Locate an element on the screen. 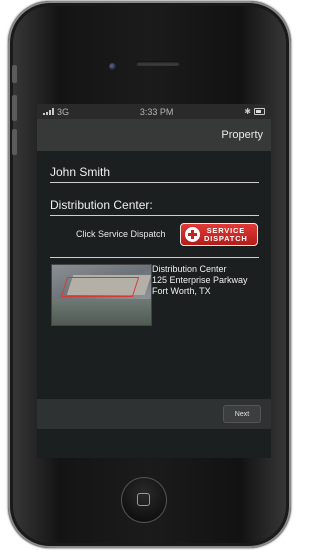 The width and height of the screenshot is (320, 550). home-square-icon is located at coordinates (143, 499).